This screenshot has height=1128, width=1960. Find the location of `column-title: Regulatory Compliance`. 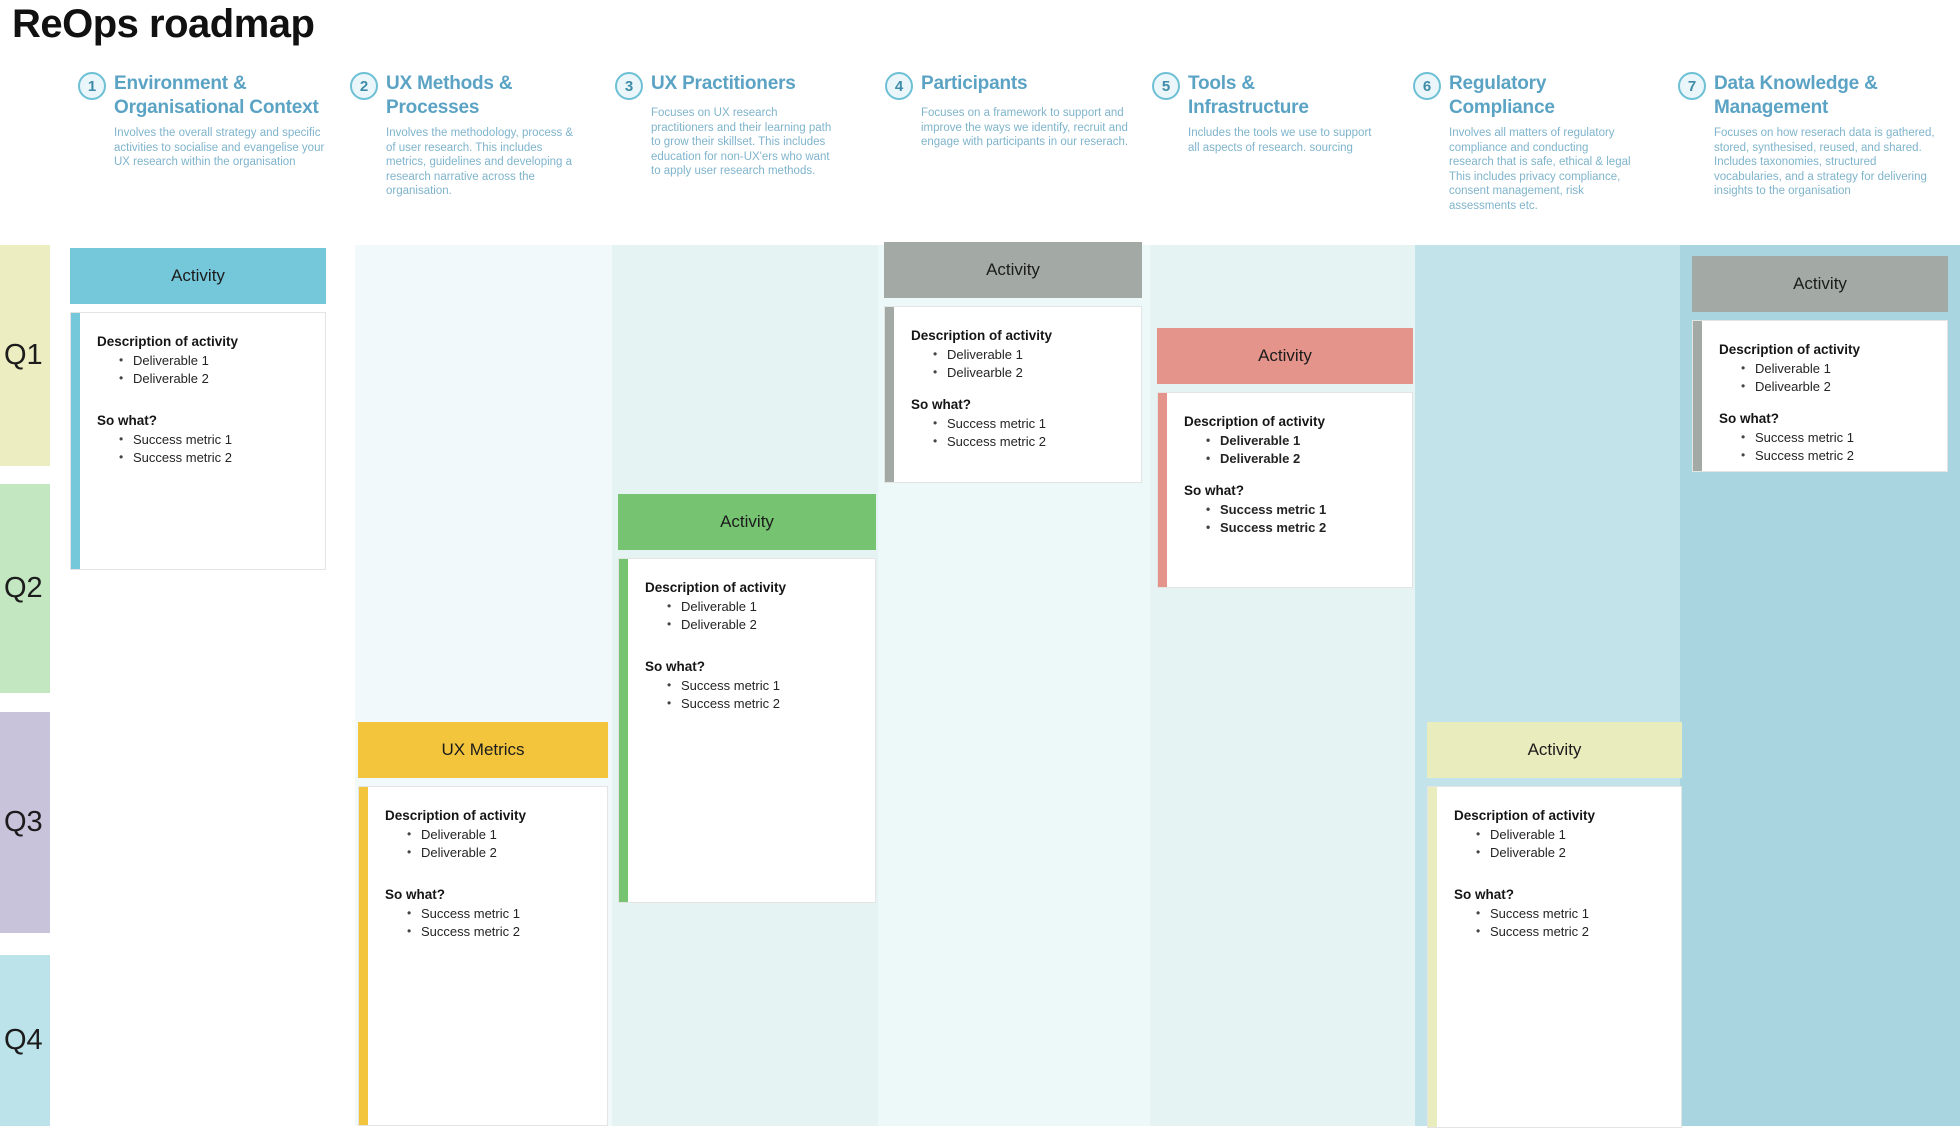

column-title: Regulatory Compliance is located at coordinates (1502, 95).